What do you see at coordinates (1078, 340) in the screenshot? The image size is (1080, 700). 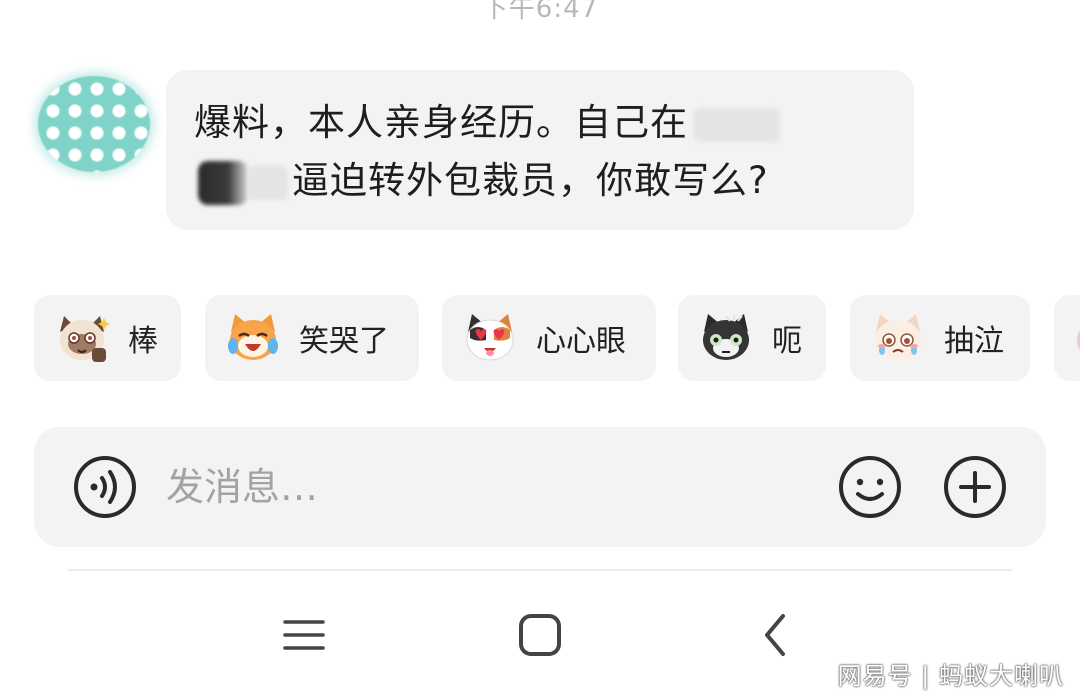 I see `cat-emoji-icon` at bounding box center [1078, 340].